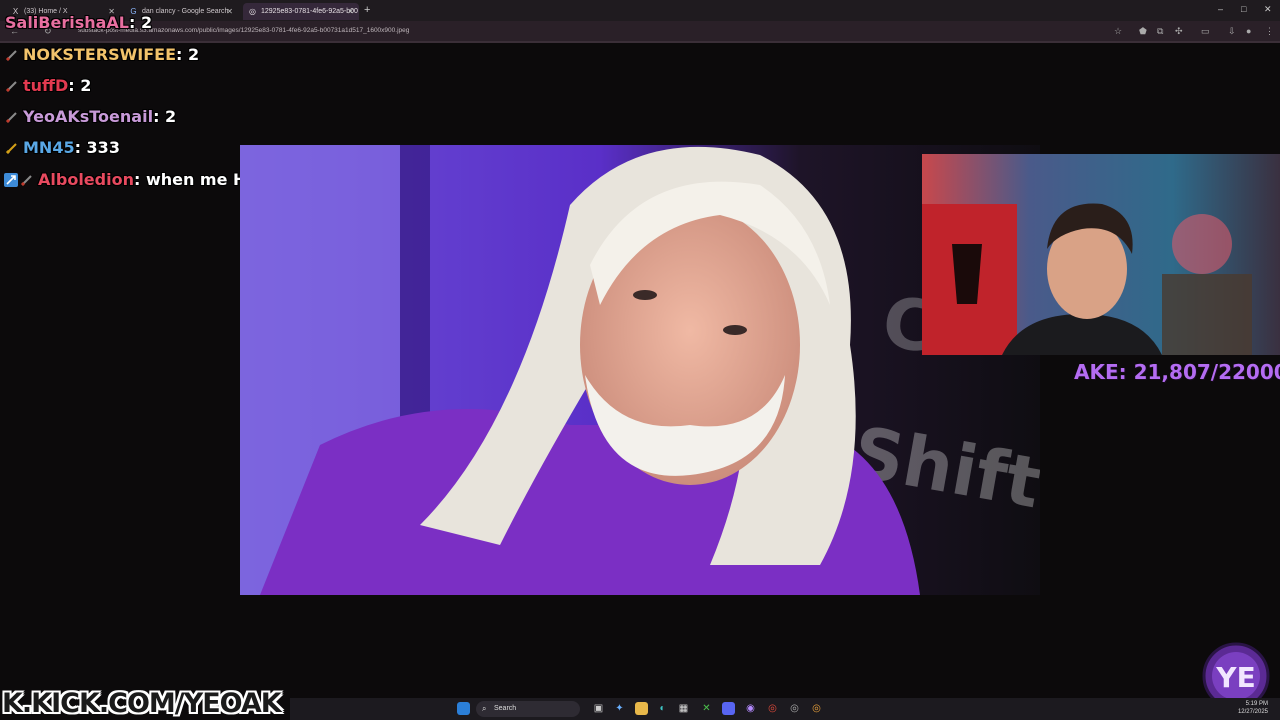 The image size is (1280, 720). What do you see at coordinates (505, 708) in the screenshot?
I see `search-label: Search` at bounding box center [505, 708].